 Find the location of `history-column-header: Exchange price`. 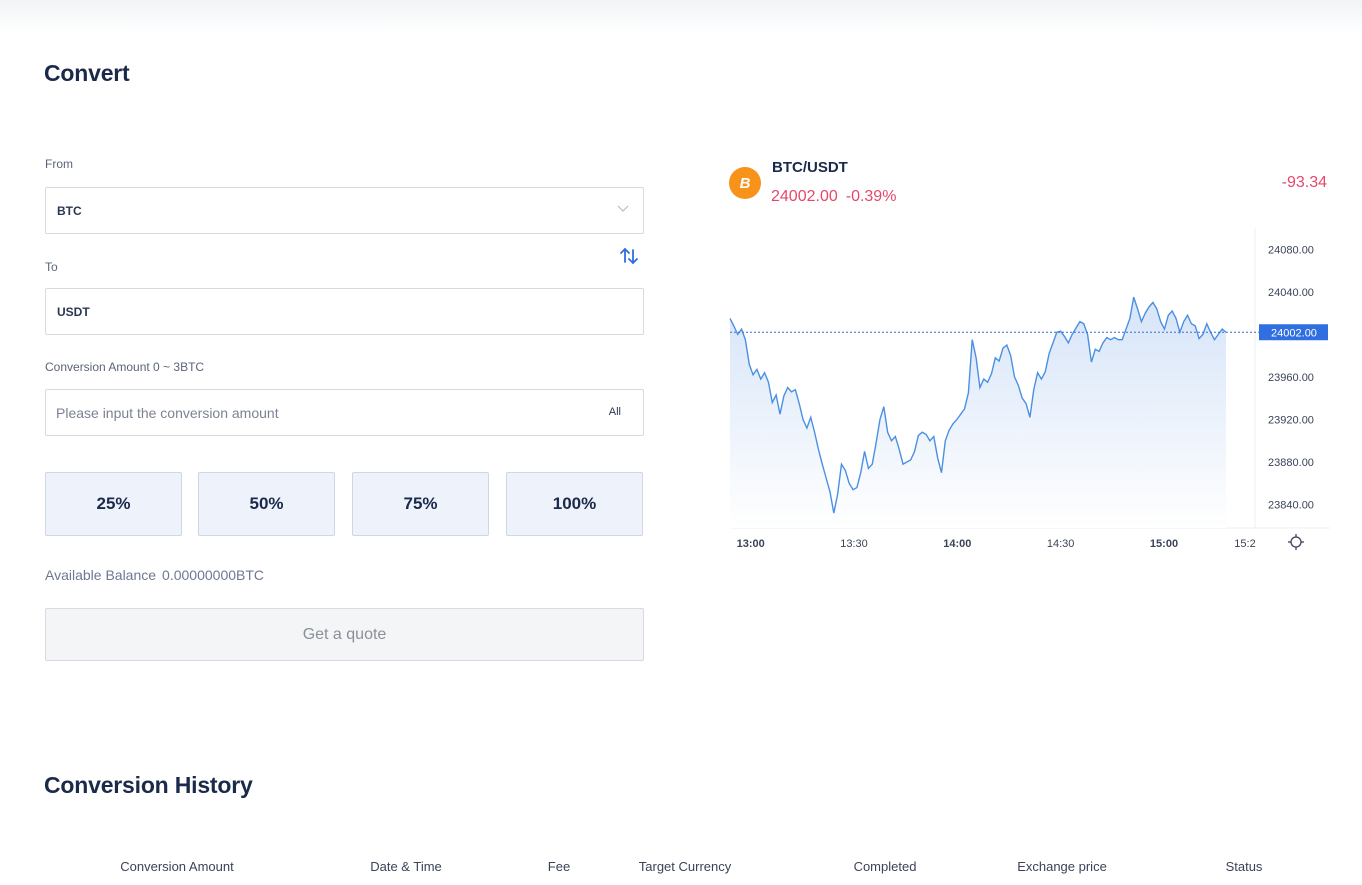

history-column-header: Exchange price is located at coordinates (1062, 866).